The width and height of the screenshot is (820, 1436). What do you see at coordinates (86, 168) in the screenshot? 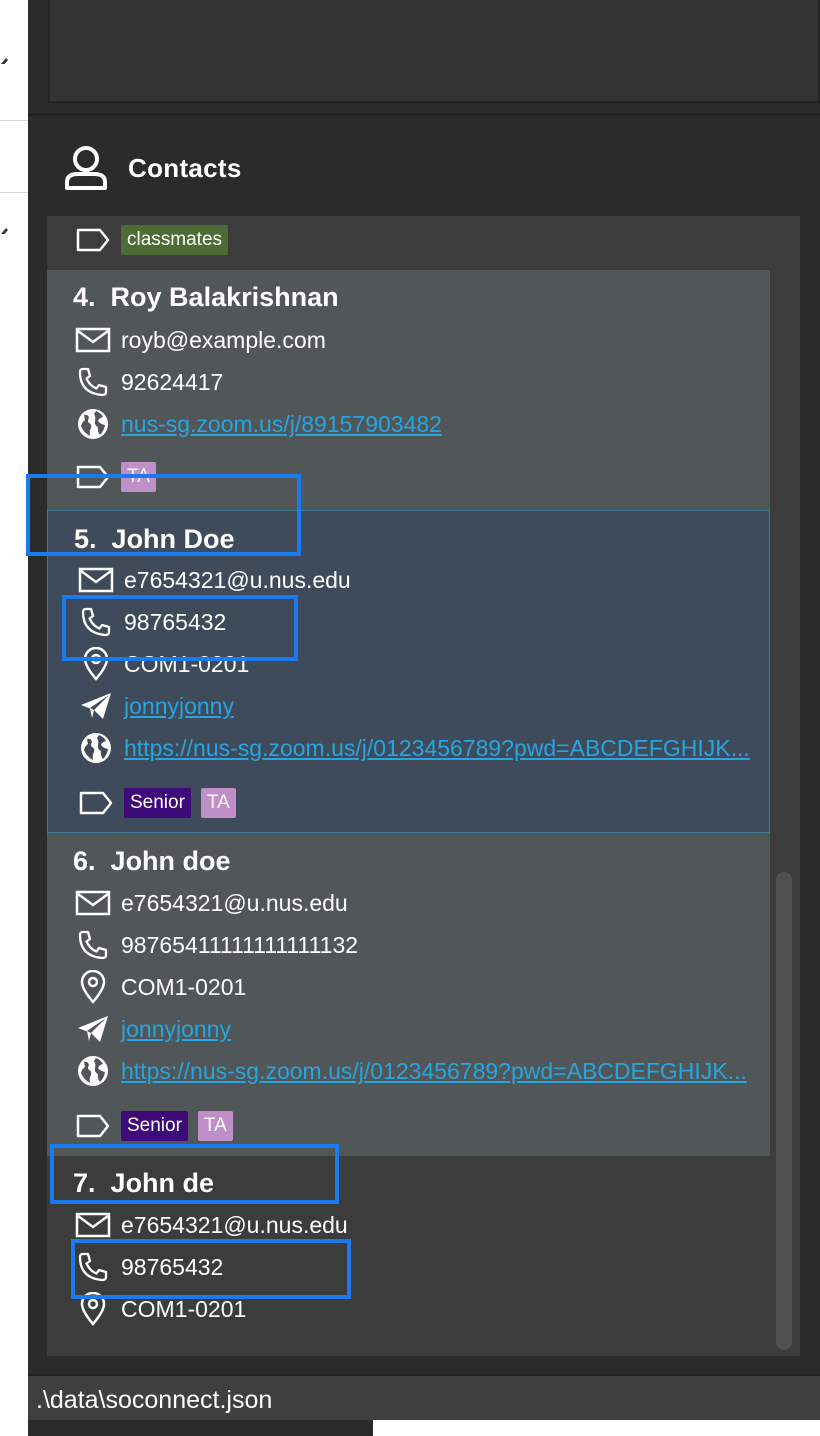
I see `person-icon` at bounding box center [86, 168].